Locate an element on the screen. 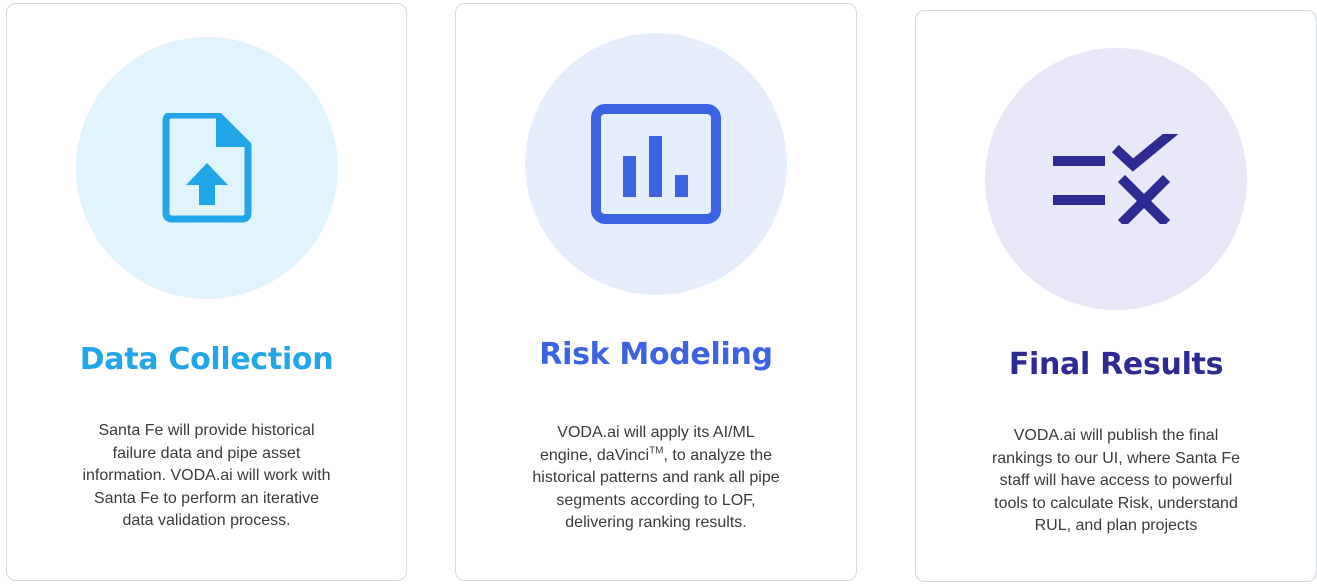 The width and height of the screenshot is (1317, 584). bar-chart-icon is located at coordinates (656, 164).